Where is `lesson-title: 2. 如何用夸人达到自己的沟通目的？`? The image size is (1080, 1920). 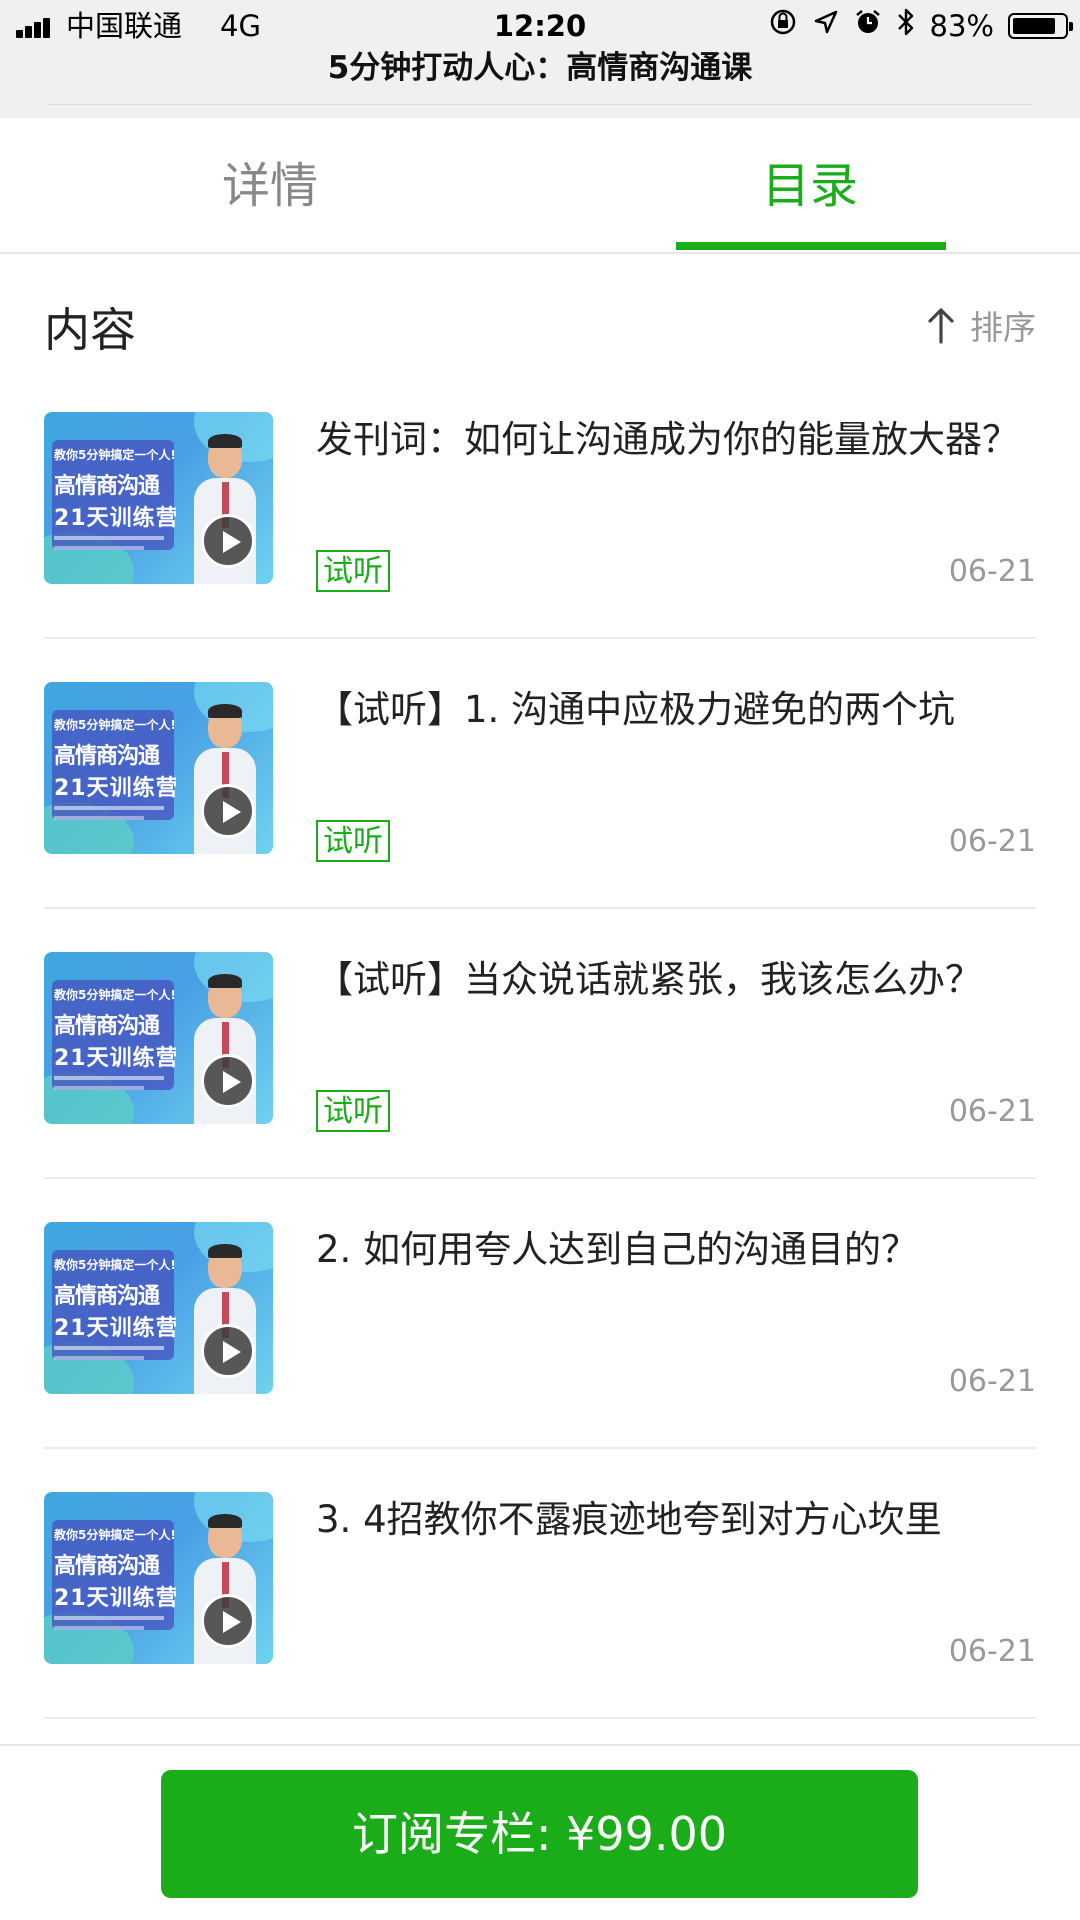 lesson-title: 2. 如何用夸人达到自己的沟通目的？ is located at coordinates (676, 1250).